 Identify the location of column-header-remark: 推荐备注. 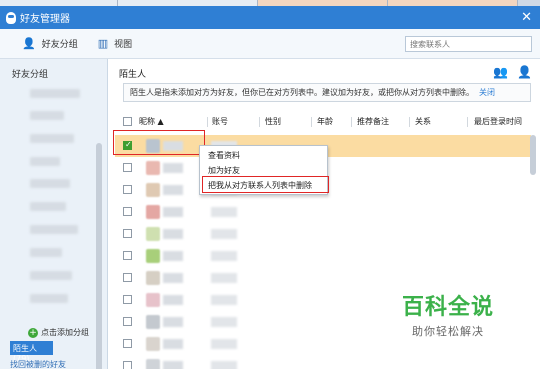
(373, 121).